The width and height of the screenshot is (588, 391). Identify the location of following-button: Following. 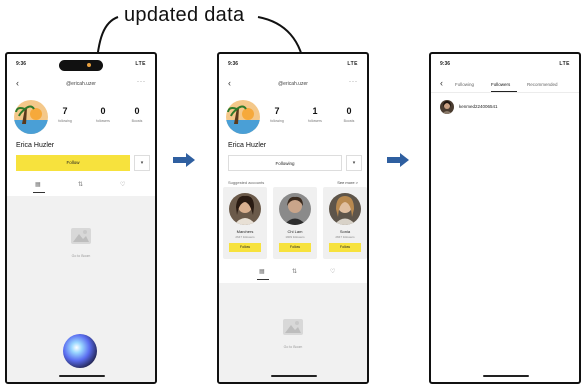
(285, 163).